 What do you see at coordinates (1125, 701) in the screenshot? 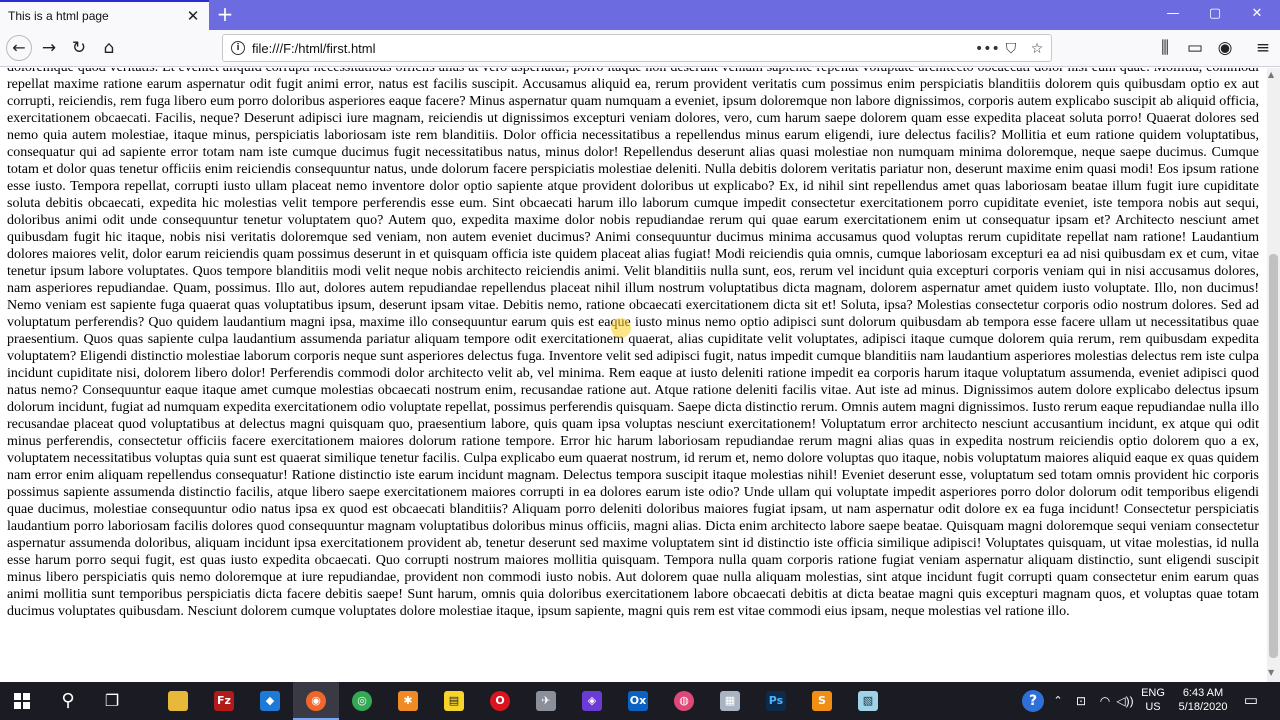
I see `volume-icon: ◁))` at bounding box center [1125, 701].